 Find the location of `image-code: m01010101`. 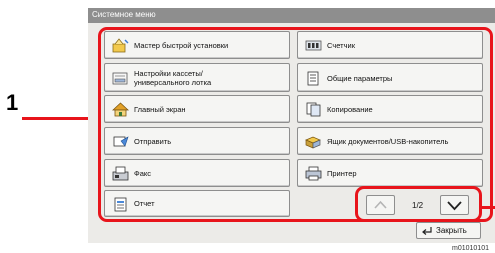

image-code: m01010101 is located at coordinates (470, 248).